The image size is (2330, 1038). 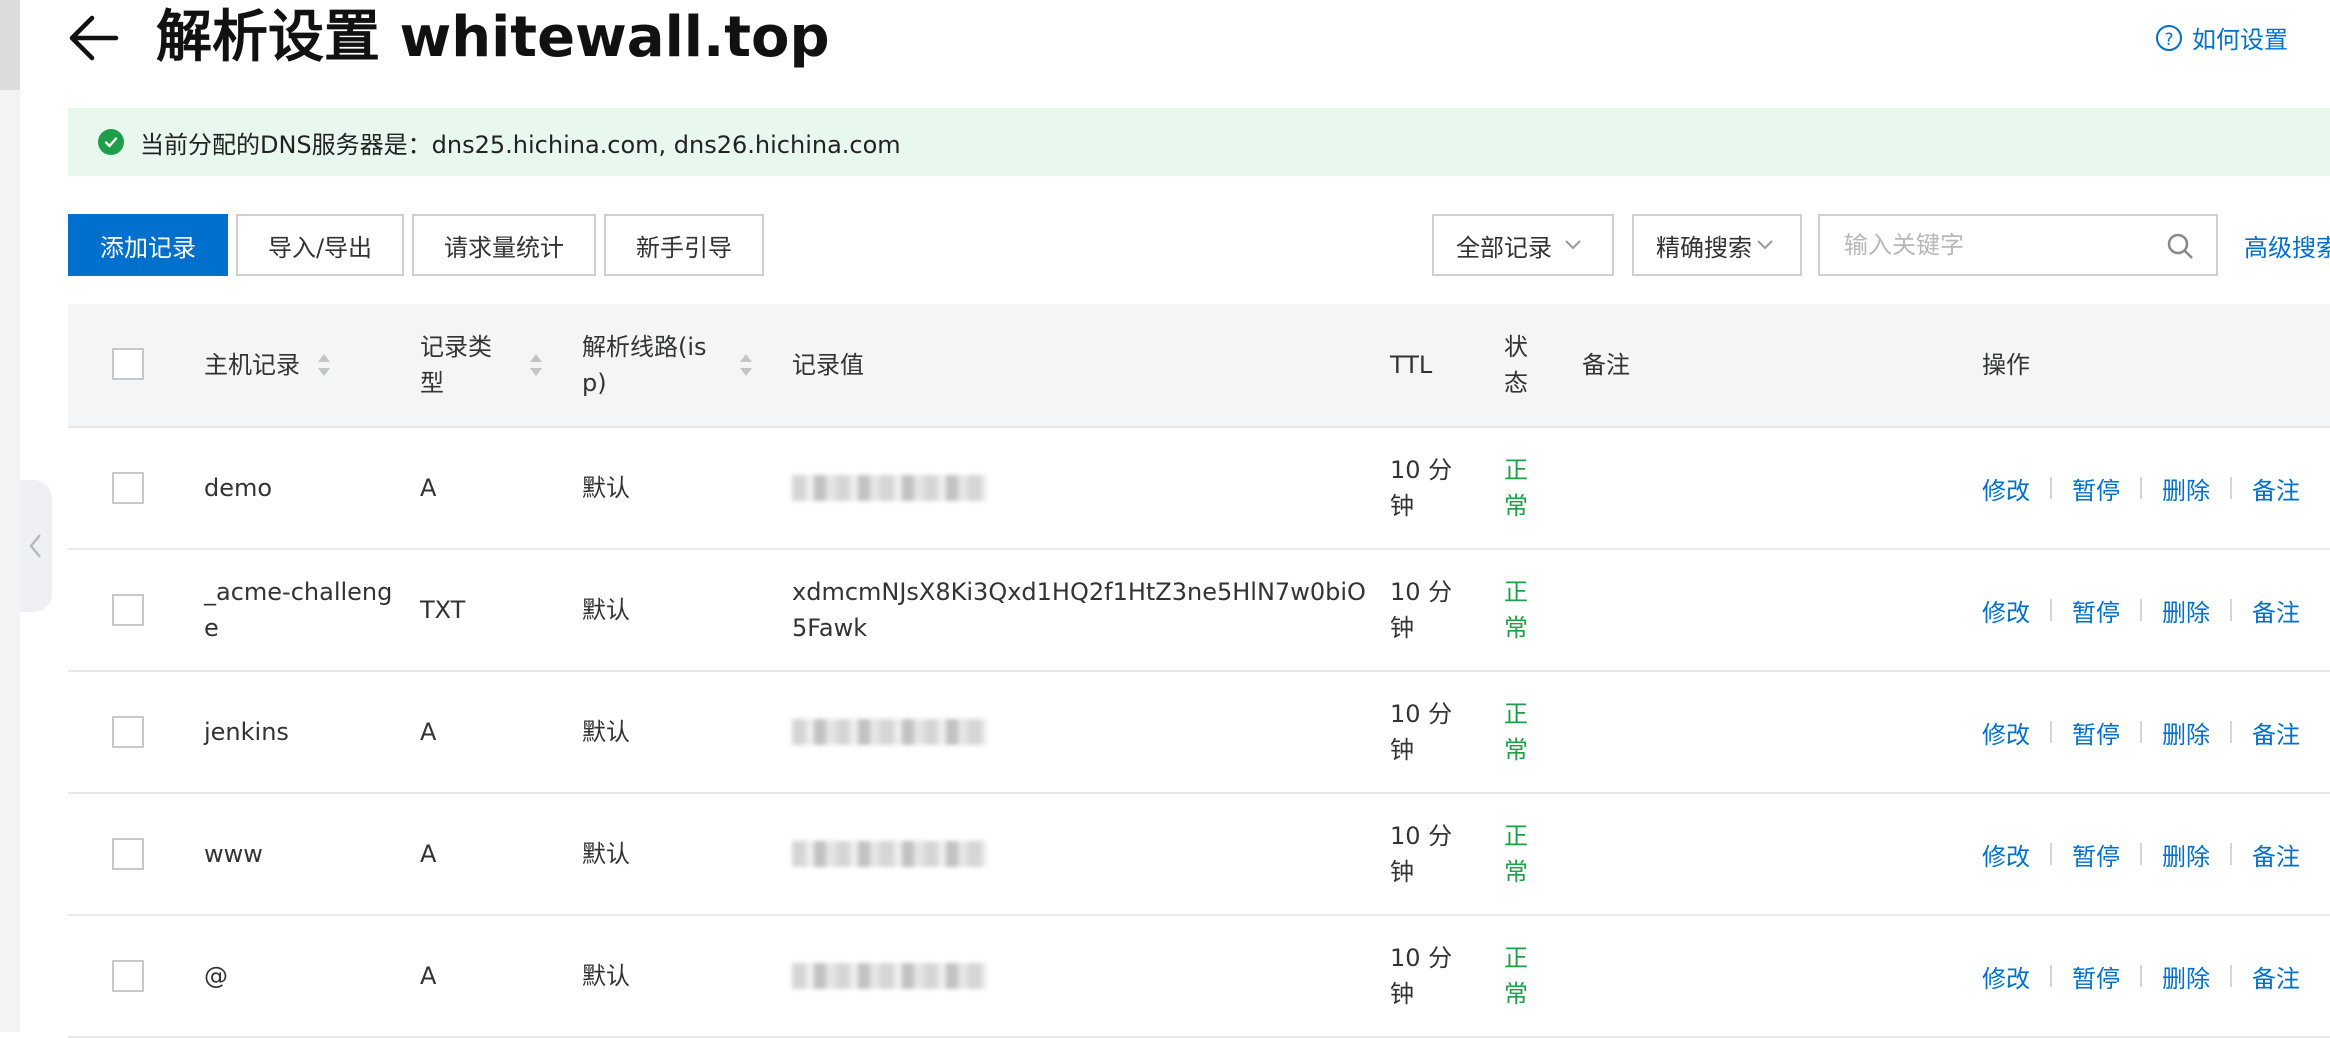 What do you see at coordinates (36, 546) in the screenshot?
I see `sidebar-collapse-toggle` at bounding box center [36, 546].